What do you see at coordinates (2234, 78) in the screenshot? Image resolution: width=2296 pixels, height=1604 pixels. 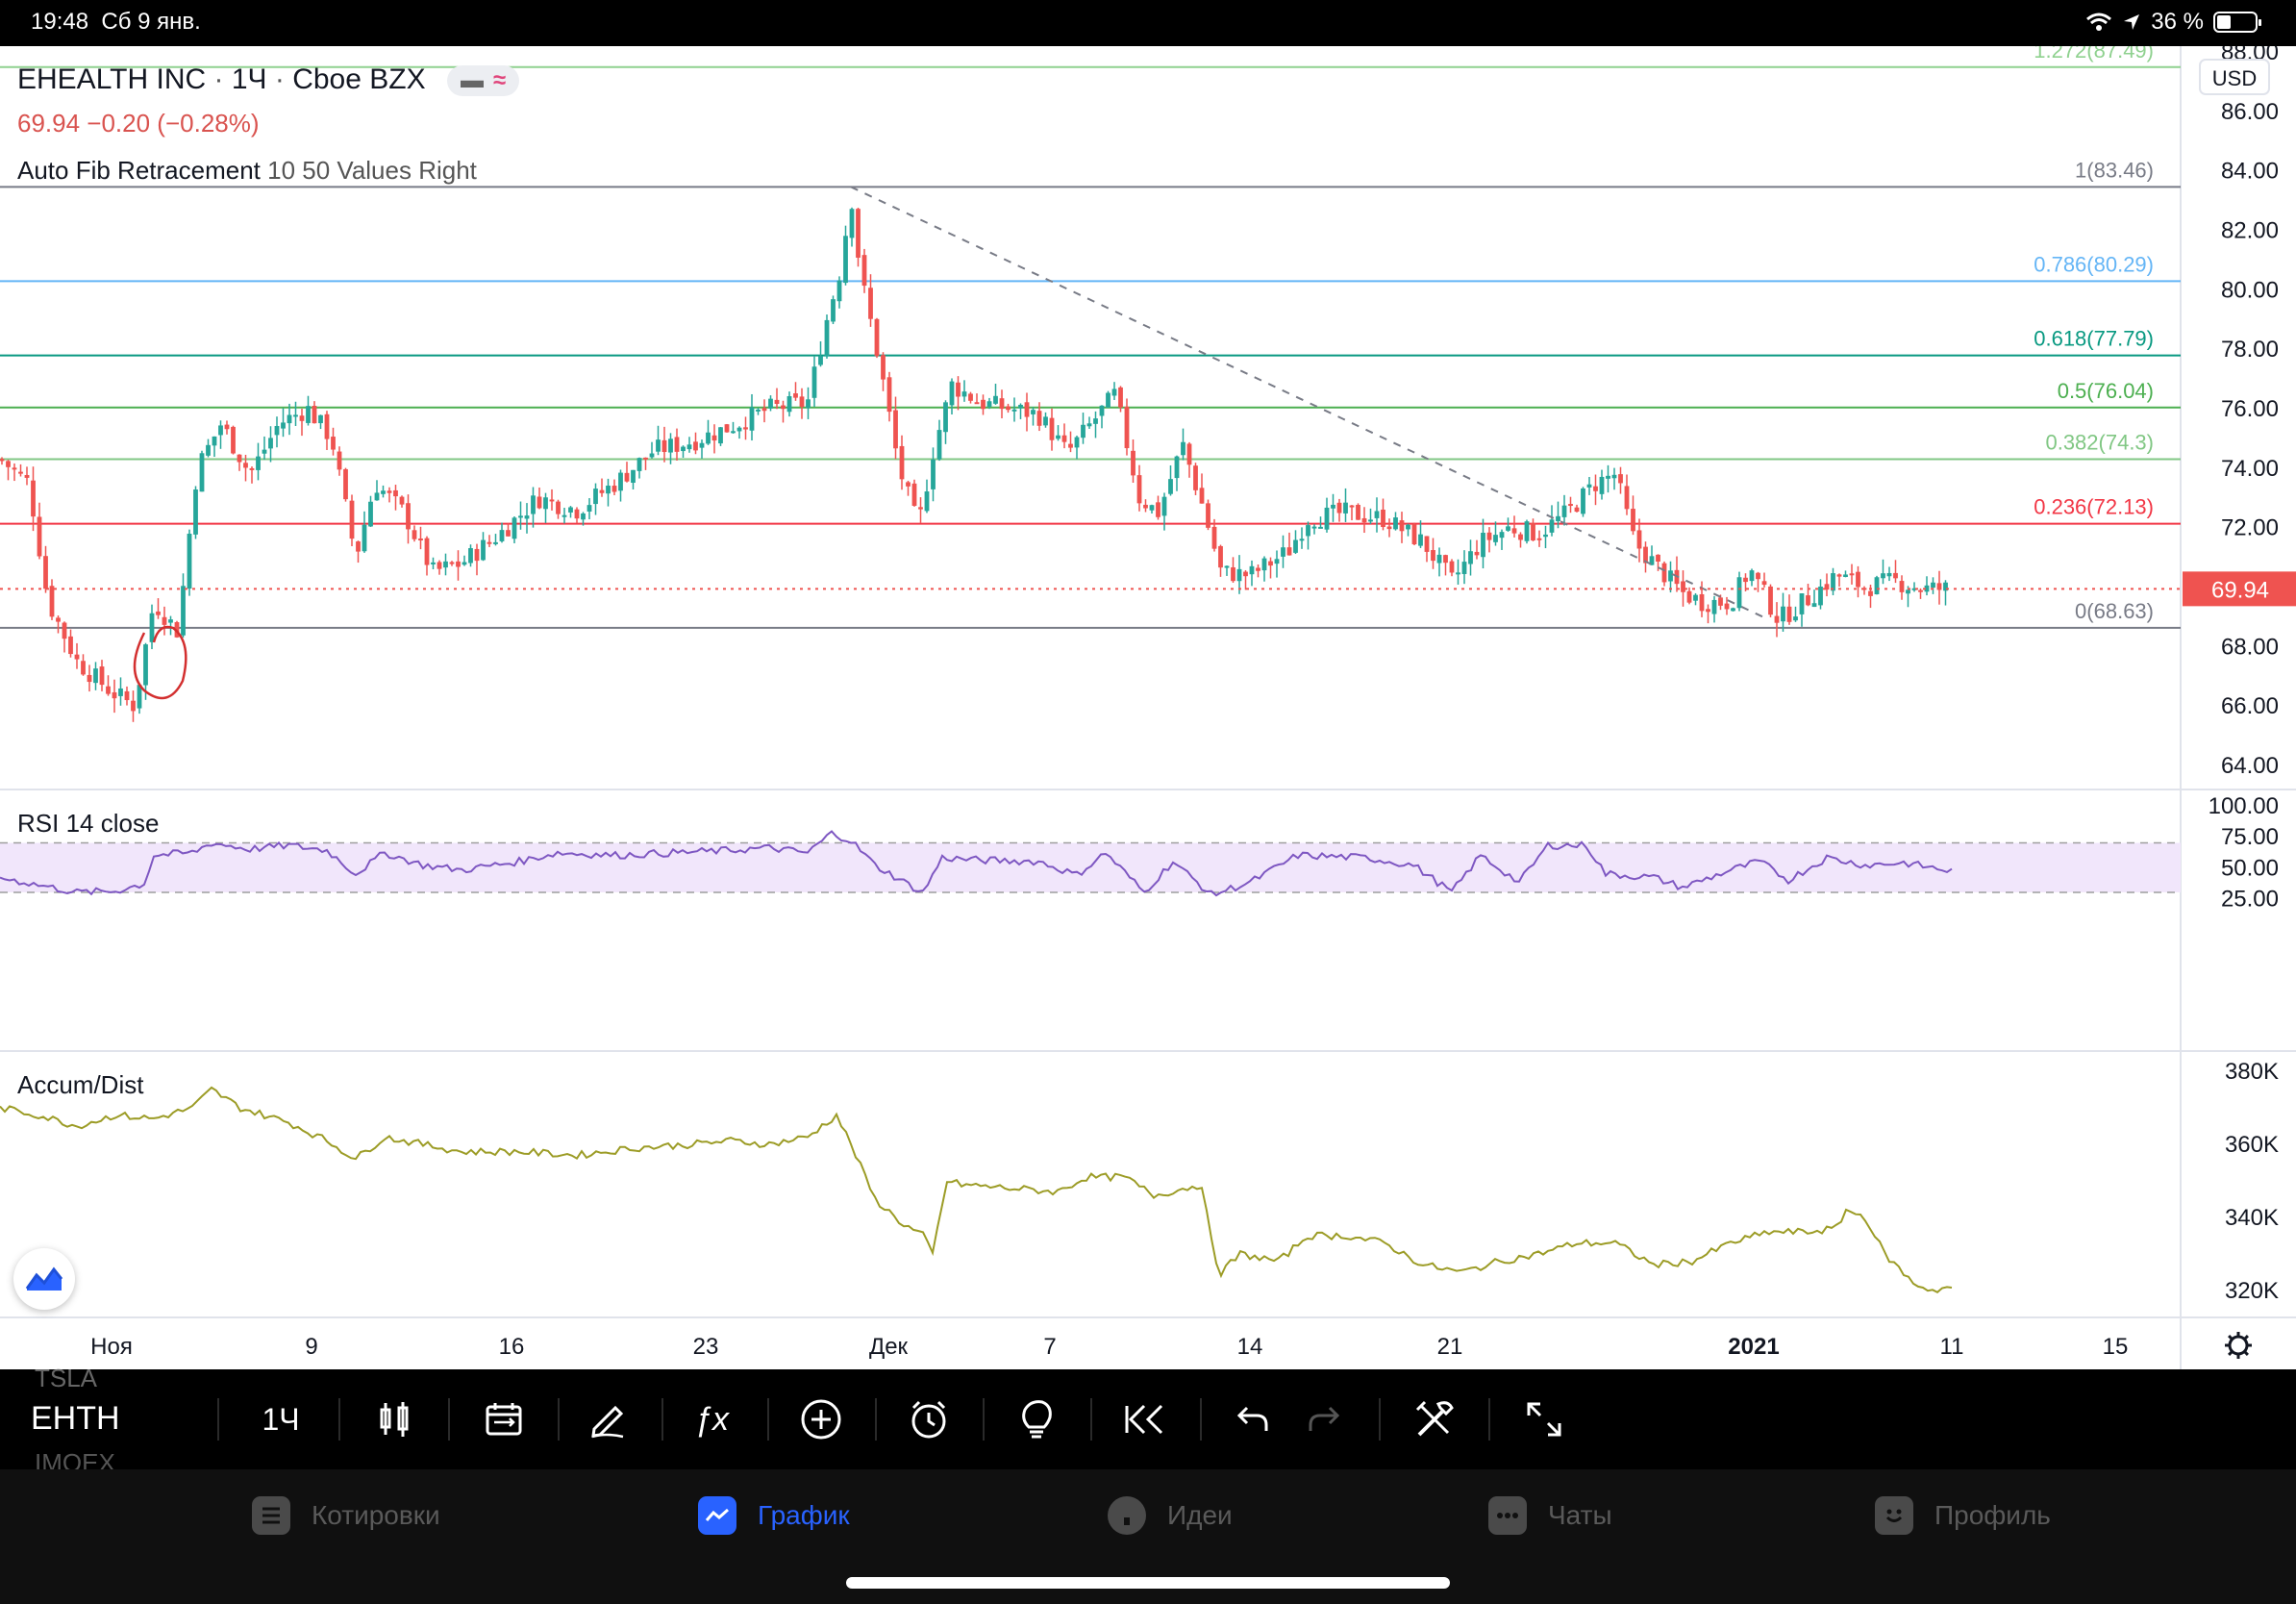 I see `currency-label: USD` at bounding box center [2234, 78].